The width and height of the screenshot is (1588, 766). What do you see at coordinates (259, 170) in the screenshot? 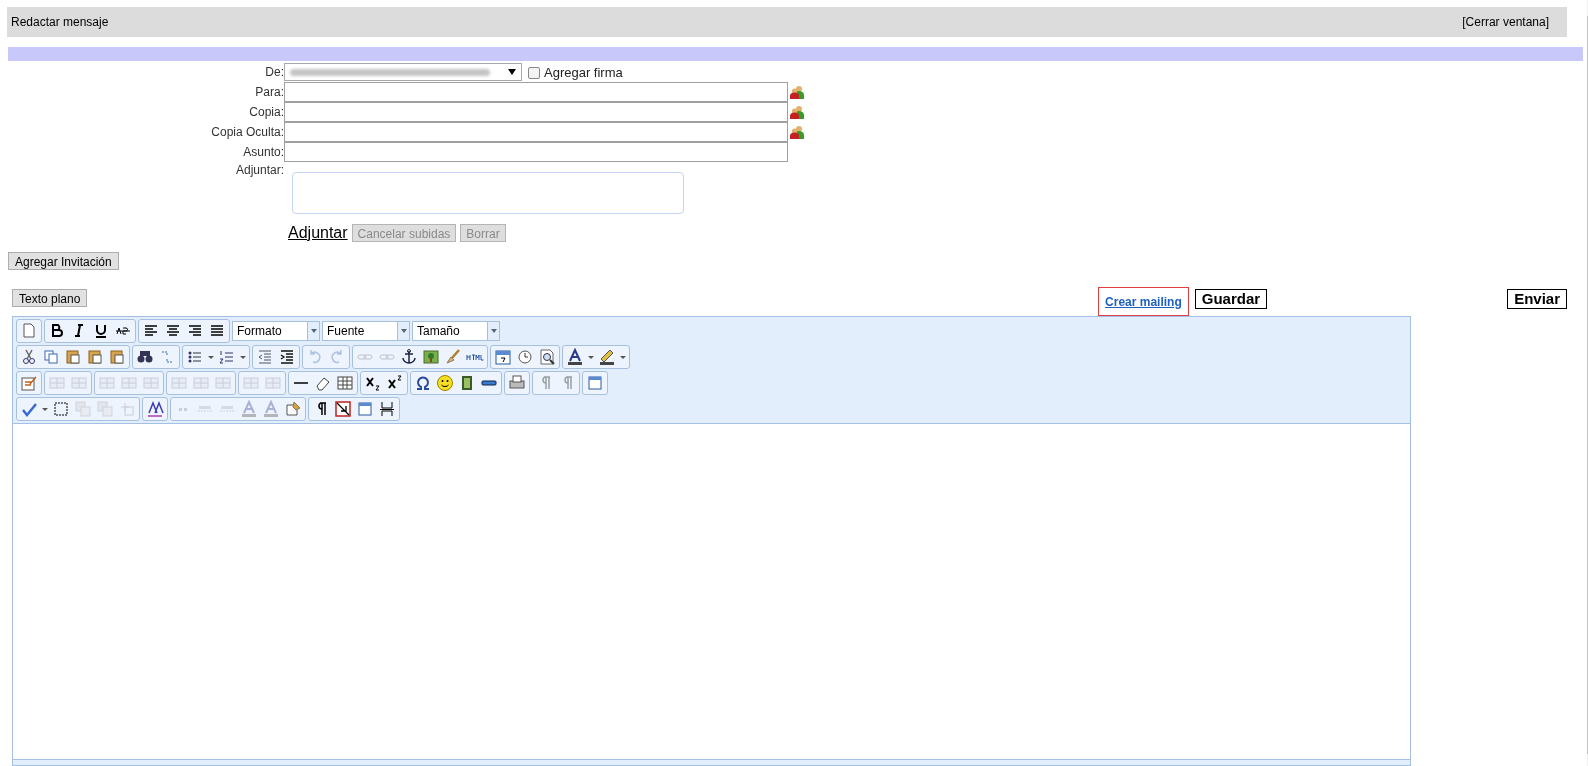
I see `field-label: Adjuntar:` at bounding box center [259, 170].